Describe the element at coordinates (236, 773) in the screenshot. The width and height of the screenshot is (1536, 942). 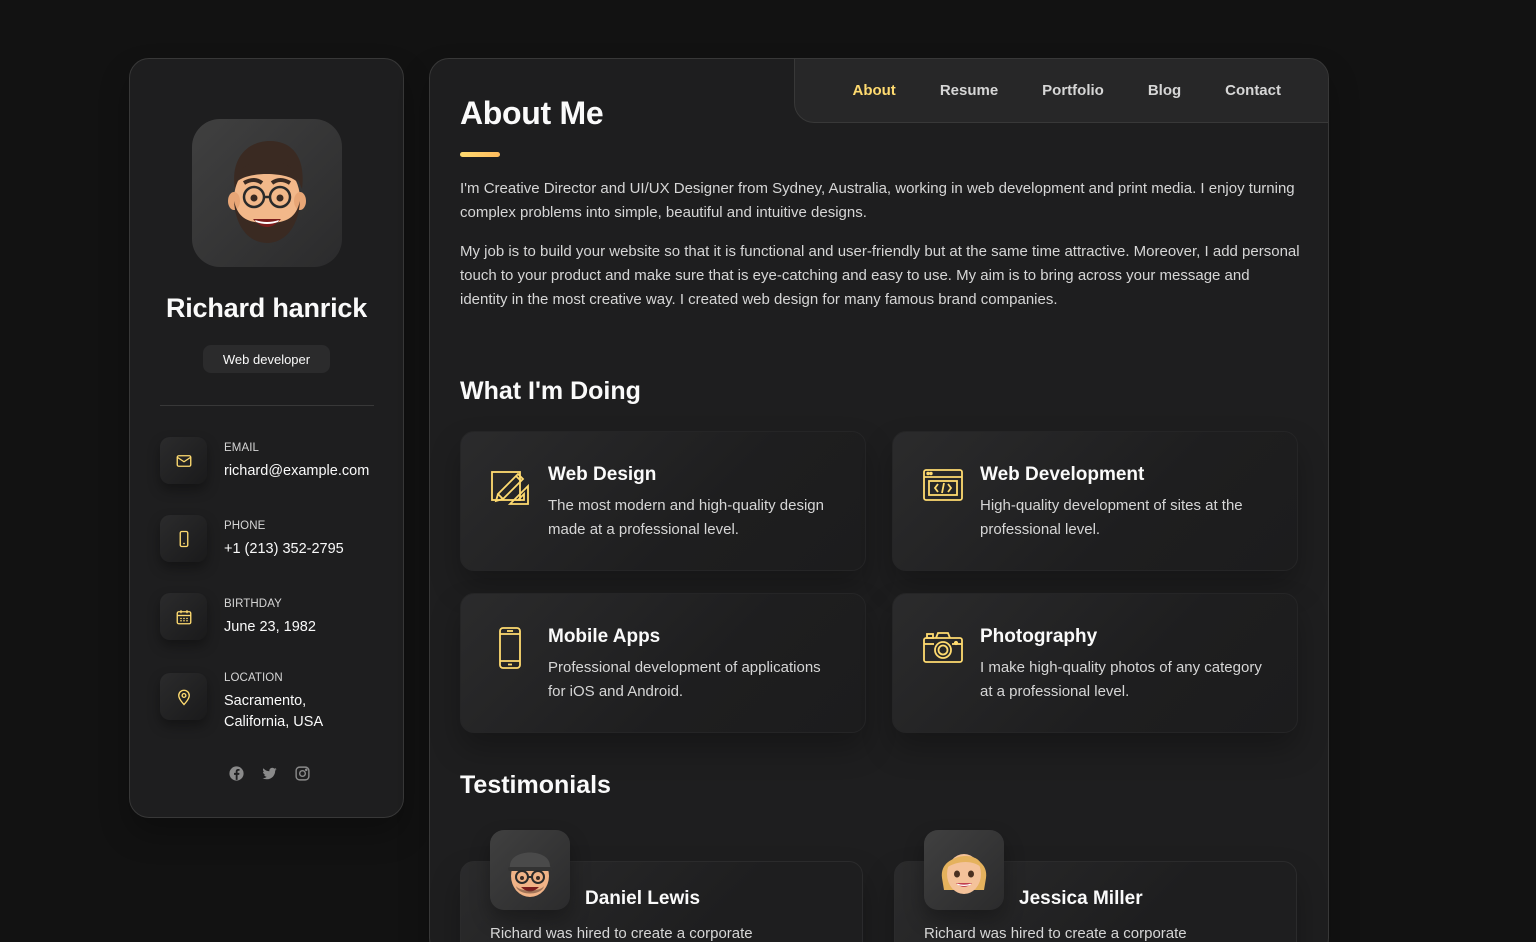
I see `facebook-icon` at that location.